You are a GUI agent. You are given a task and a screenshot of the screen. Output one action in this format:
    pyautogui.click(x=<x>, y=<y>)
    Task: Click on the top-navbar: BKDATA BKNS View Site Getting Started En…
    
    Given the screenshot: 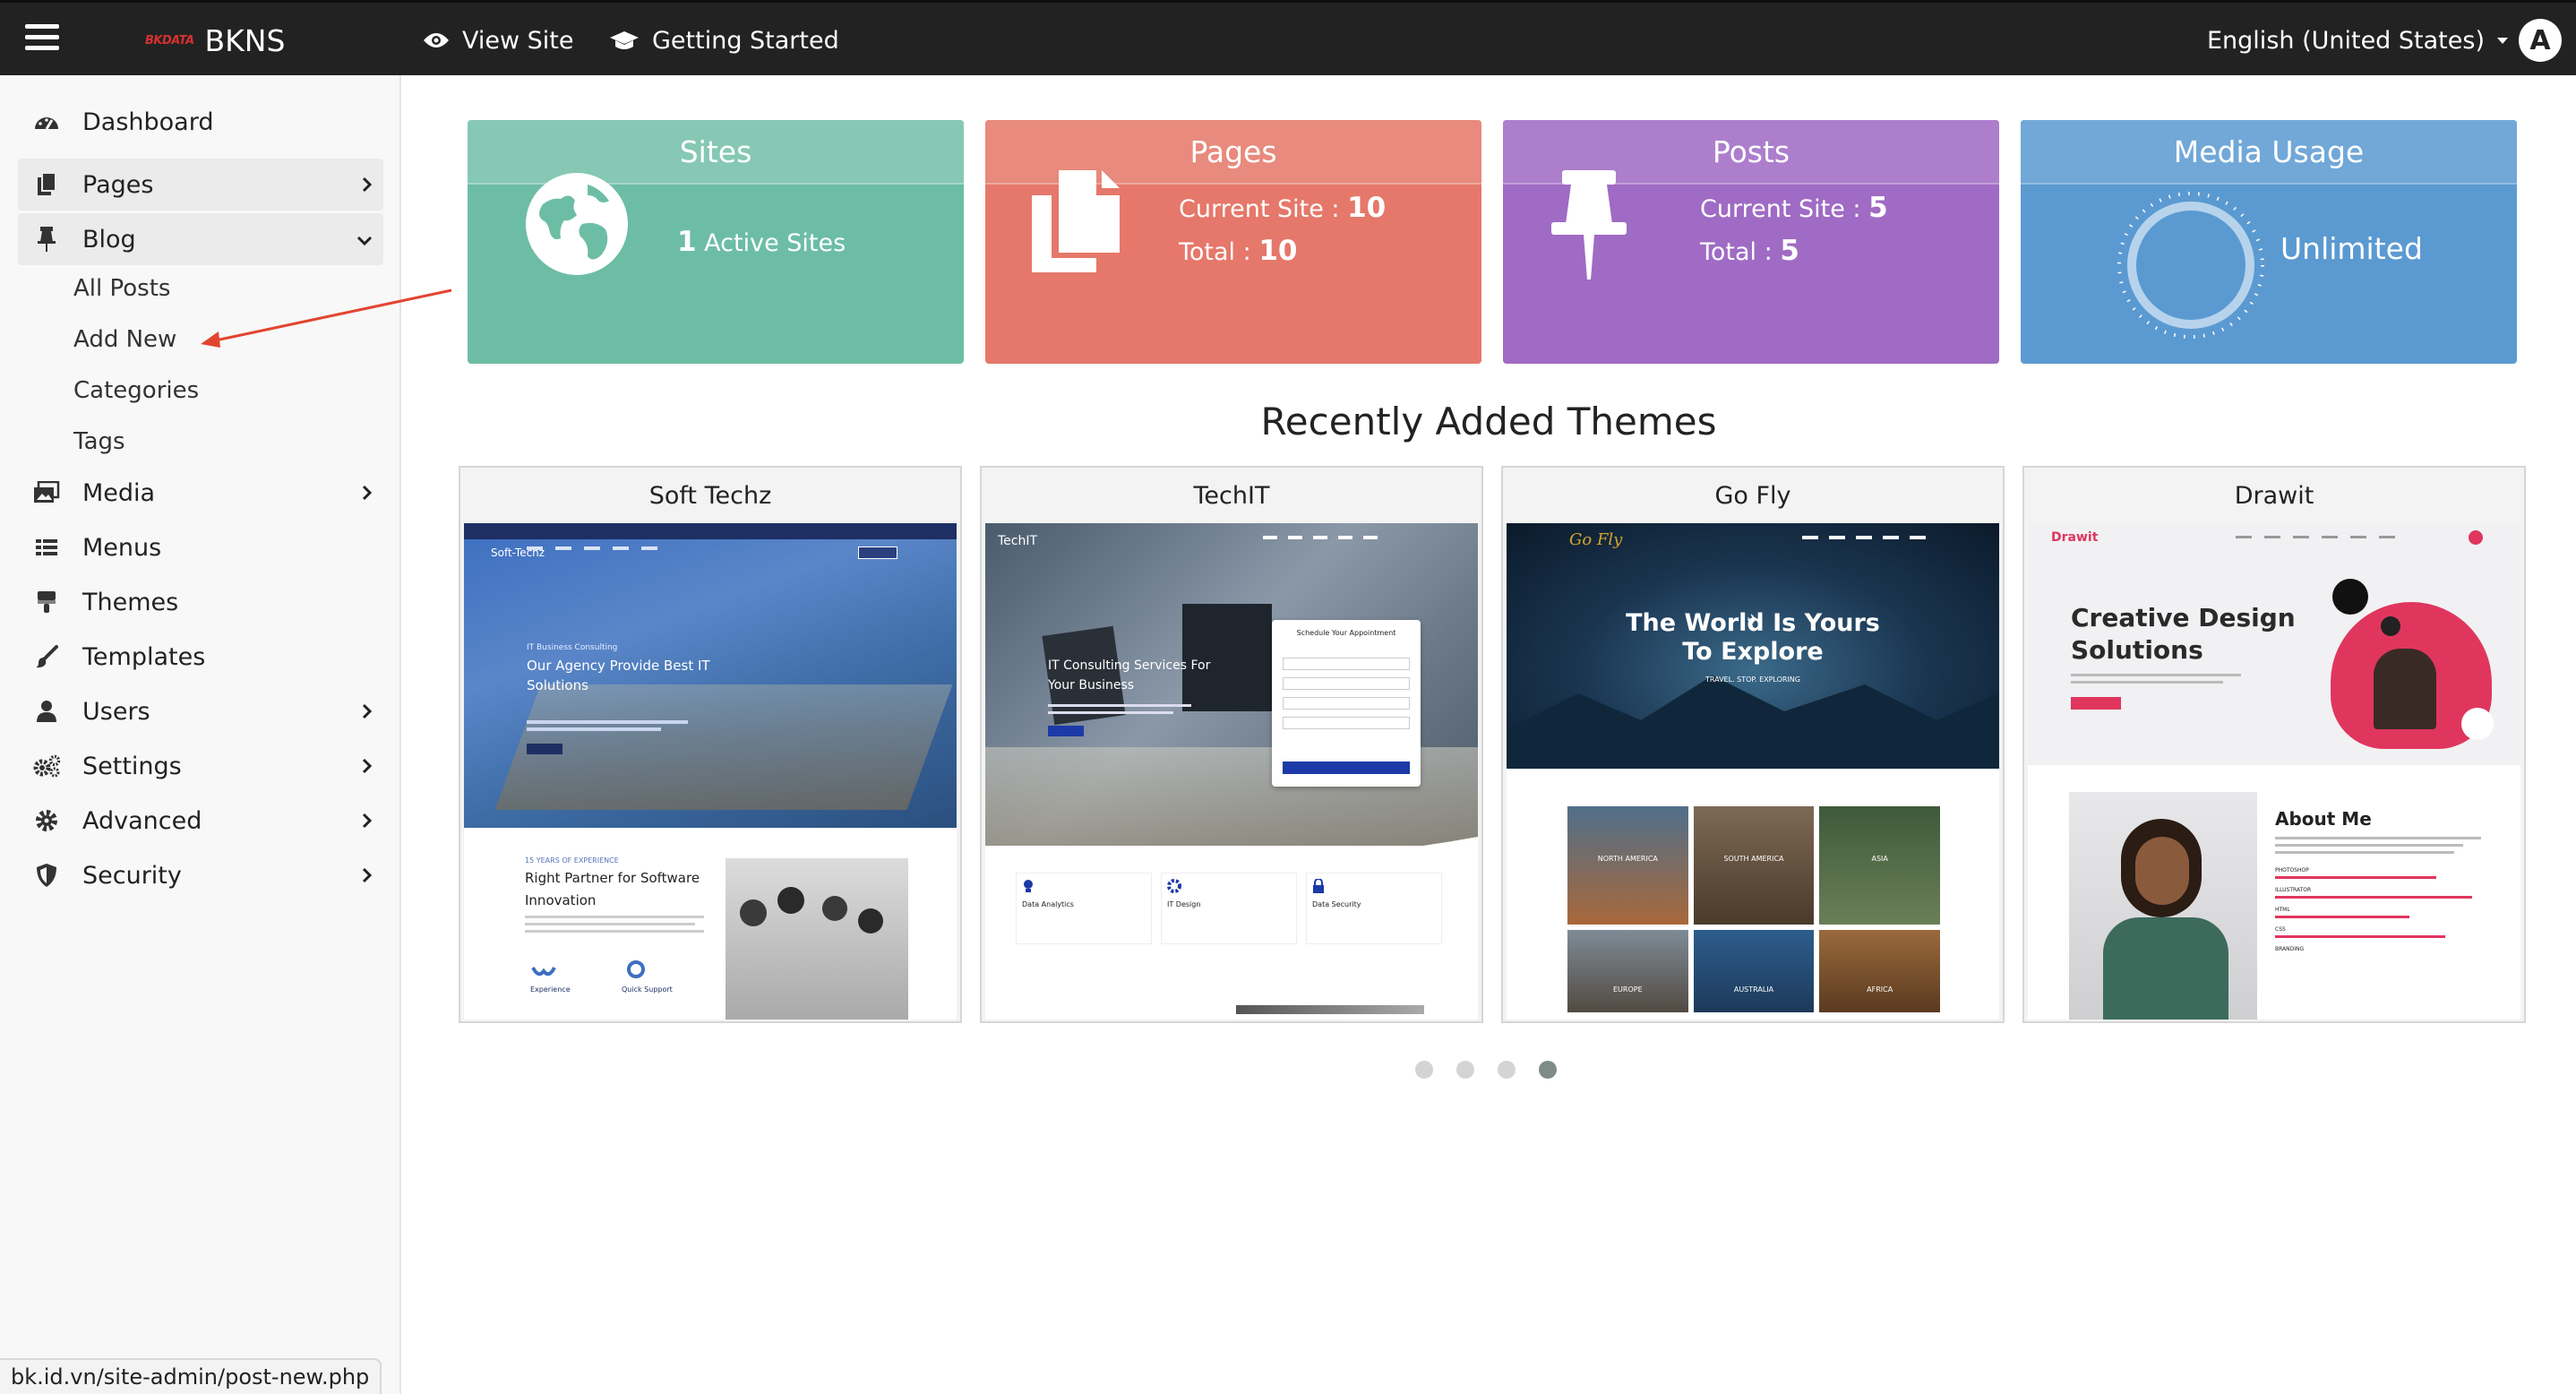 What is the action you would take?
    pyautogui.click(x=1288, y=37)
    